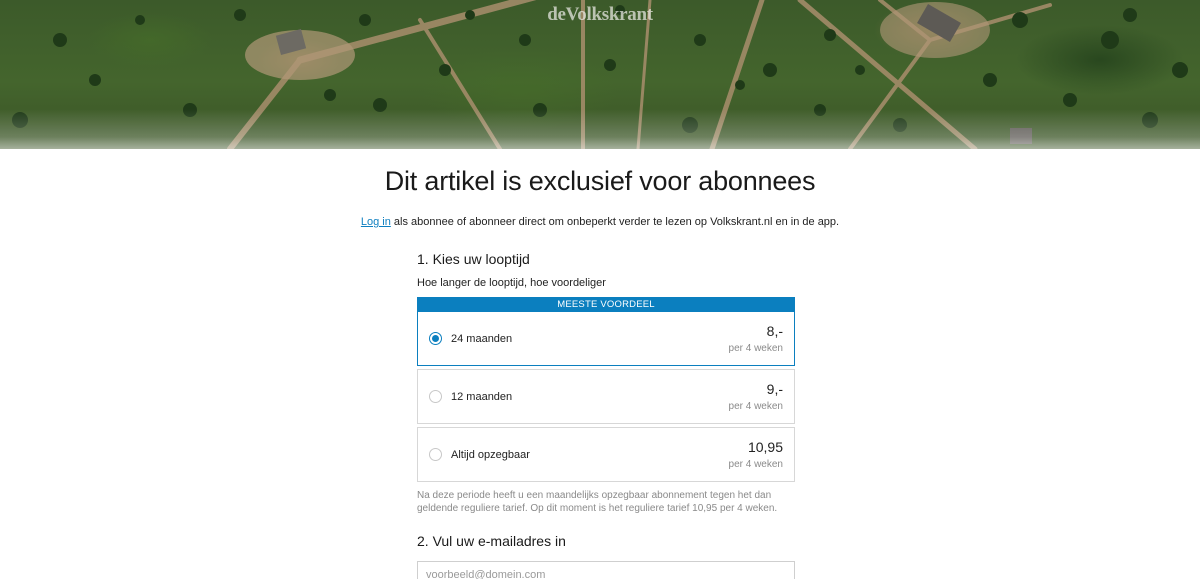 The image size is (1200, 579). What do you see at coordinates (491, 541) in the screenshot?
I see `step2-heading: 2. Vul uw e-mailadres in` at bounding box center [491, 541].